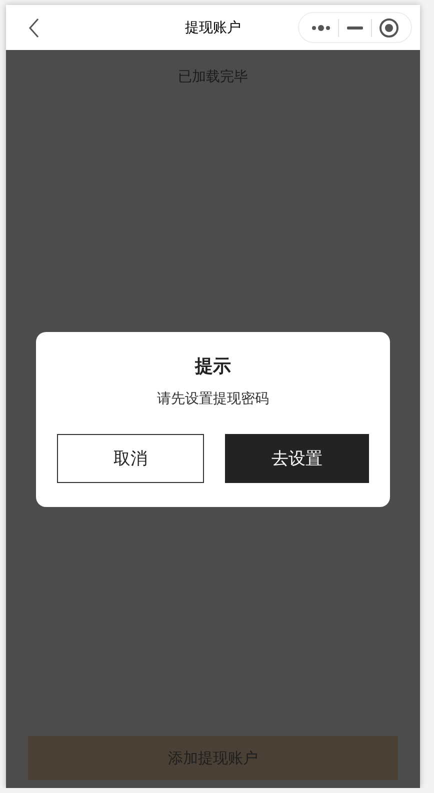 This screenshot has height=793, width=434. What do you see at coordinates (130, 458) in the screenshot?
I see `cancel-button: 取消` at bounding box center [130, 458].